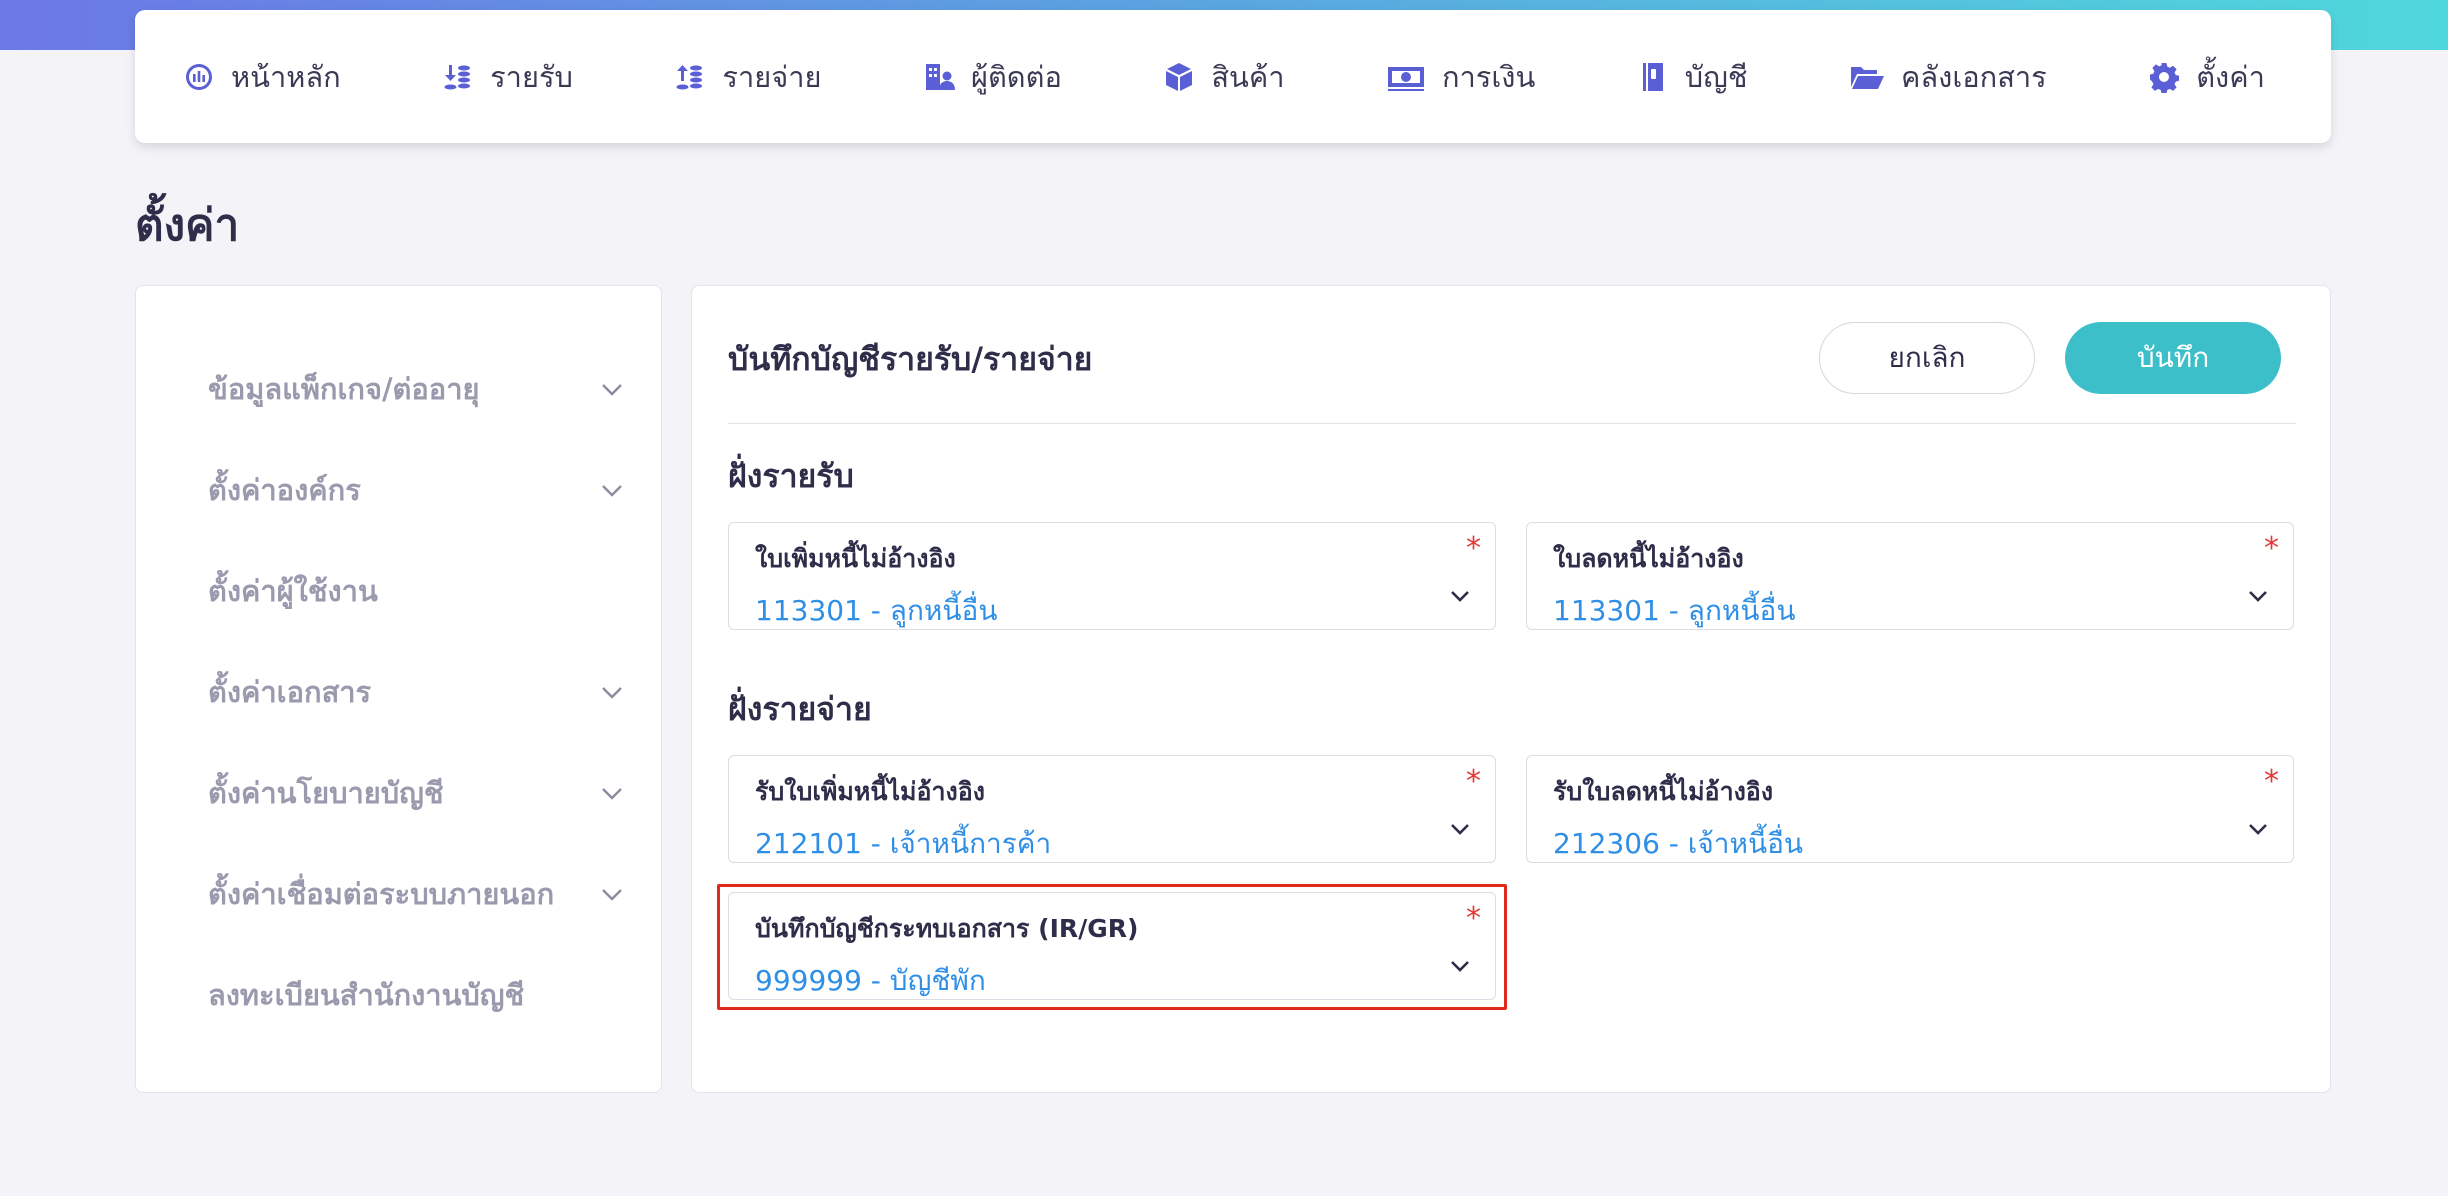 The height and width of the screenshot is (1196, 2448). What do you see at coordinates (855, 558) in the screenshot?
I see `field-label: ใบเพิ่มหนี้ไม่อ้างอิง` at bounding box center [855, 558].